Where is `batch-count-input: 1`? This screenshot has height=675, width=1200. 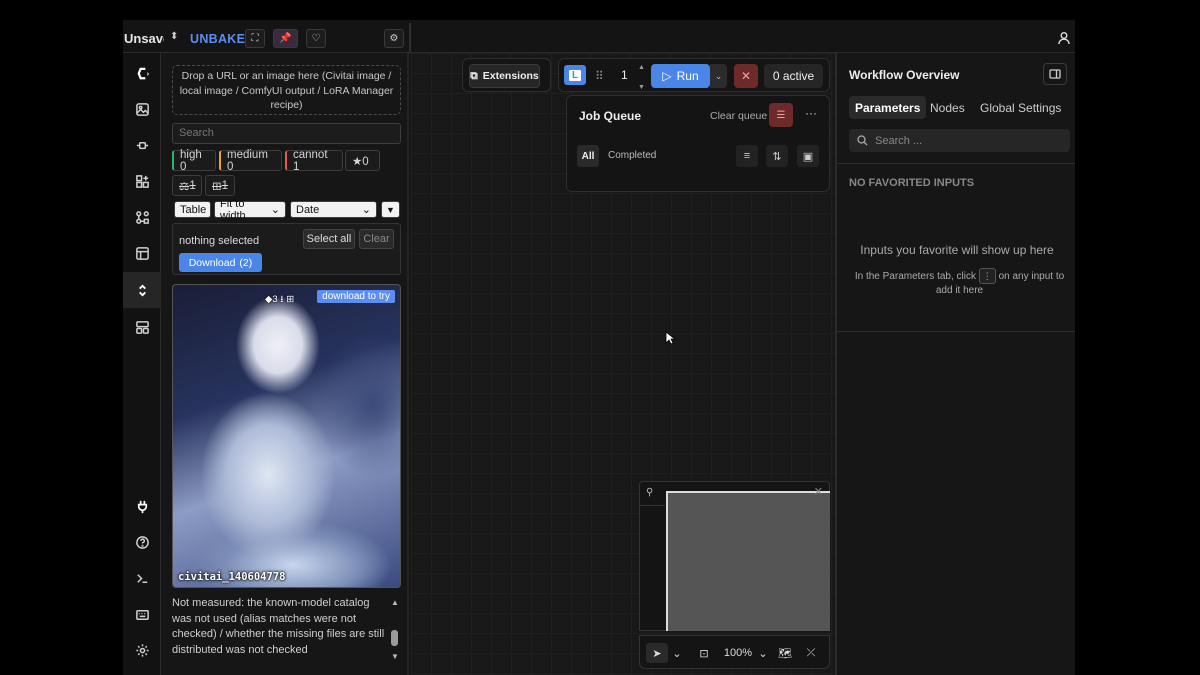
batch-count-input: 1 is located at coordinates (624, 75).